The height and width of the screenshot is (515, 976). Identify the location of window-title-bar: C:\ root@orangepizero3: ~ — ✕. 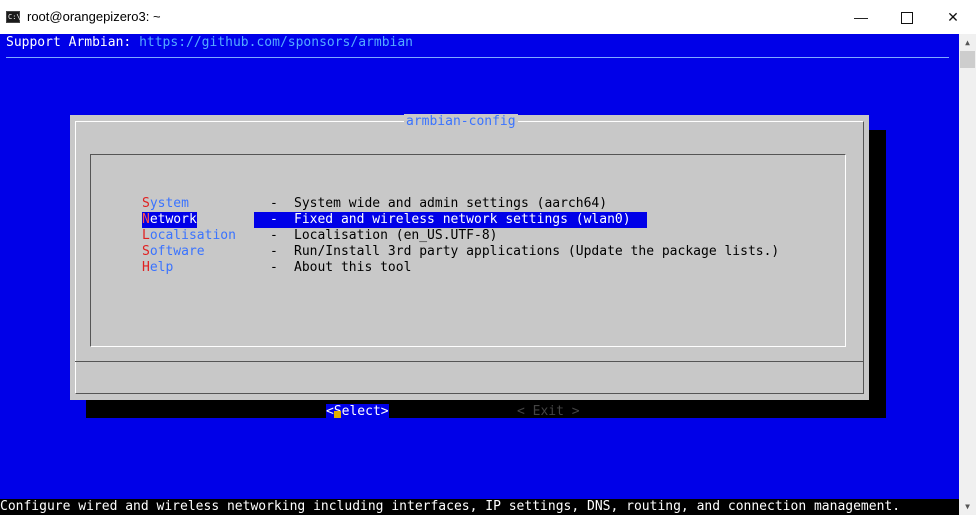
(488, 17).